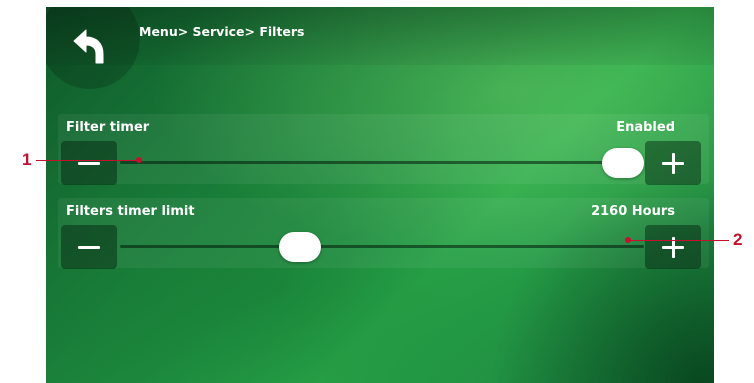 Image resolution: width=754 pixels, height=383 pixels. Describe the element at coordinates (645, 127) in the screenshot. I see `setting-value: Enabled` at that location.